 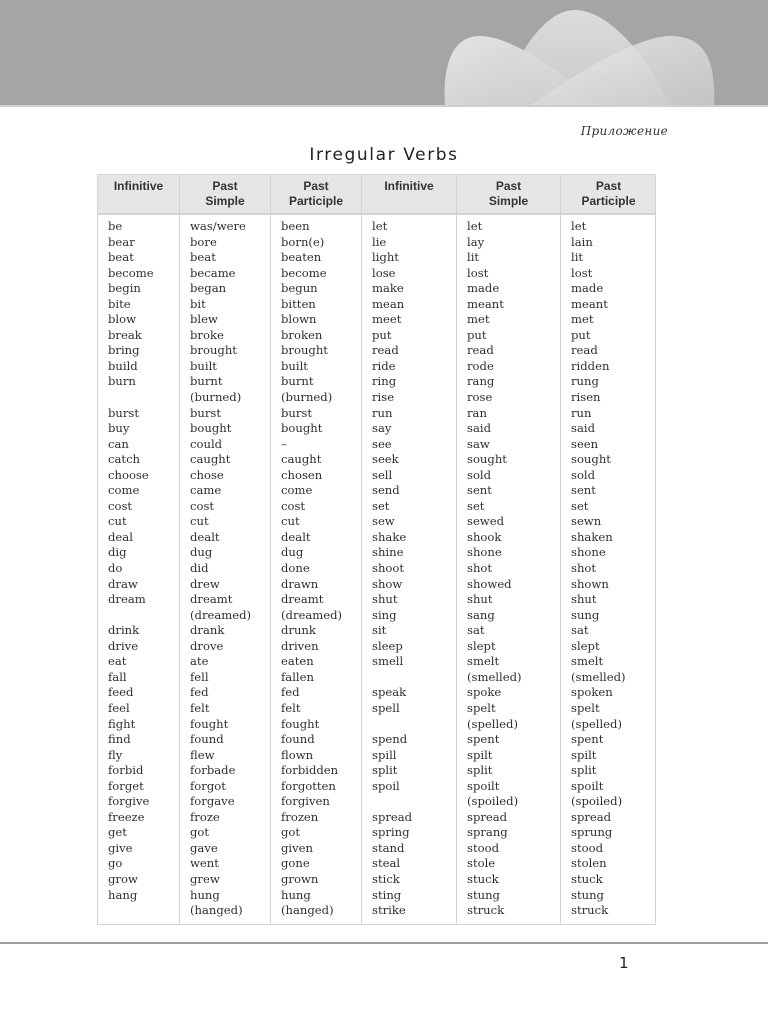 What do you see at coordinates (300, 583) in the screenshot?
I see `table-cell: drawn` at bounding box center [300, 583].